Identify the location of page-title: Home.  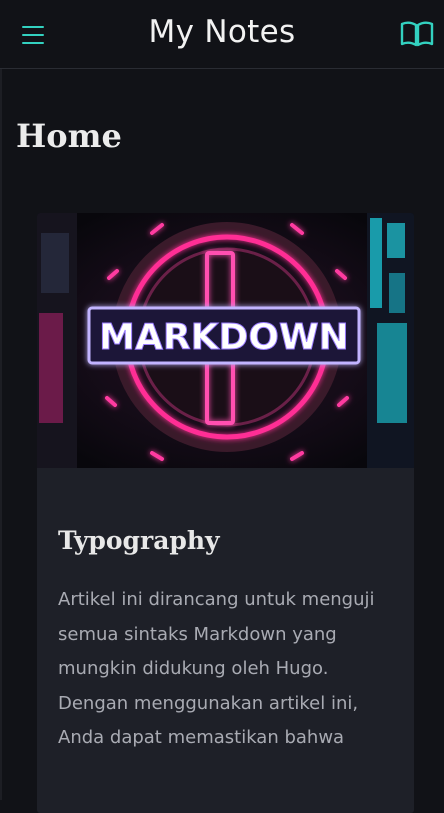
(69, 136).